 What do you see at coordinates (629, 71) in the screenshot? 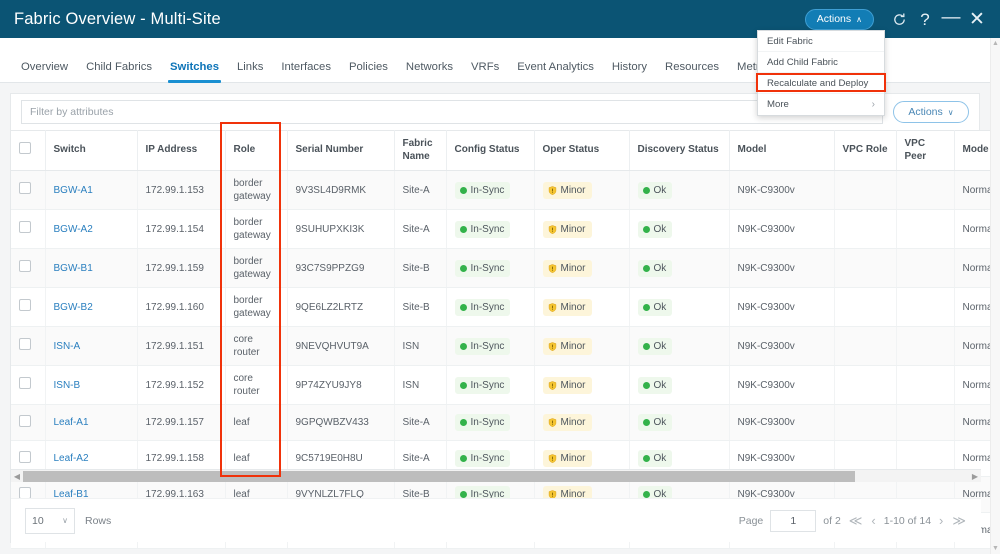
I see `tab-history: History` at bounding box center [629, 71].